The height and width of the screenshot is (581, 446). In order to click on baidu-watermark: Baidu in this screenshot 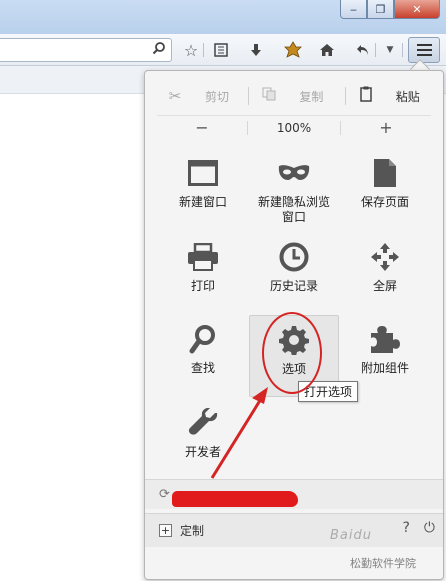, I will do `click(351, 535)`.